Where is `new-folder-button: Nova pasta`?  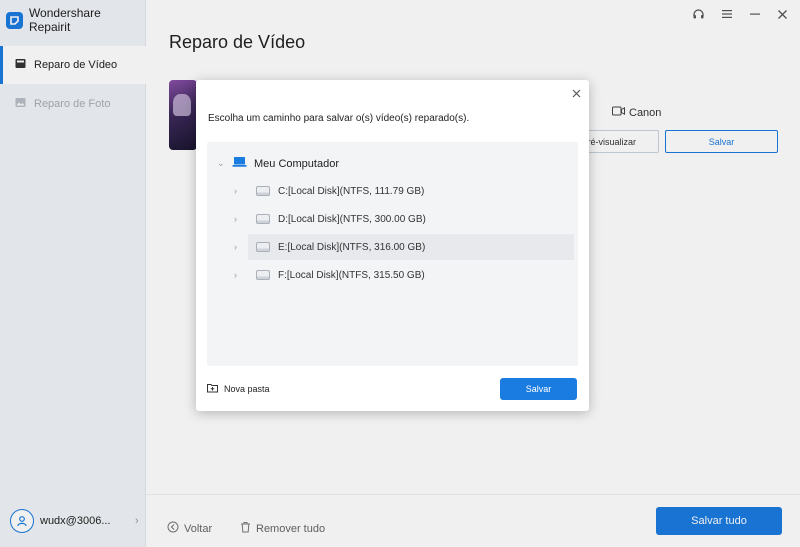
new-folder-button: Nova pasta is located at coordinates (238, 389).